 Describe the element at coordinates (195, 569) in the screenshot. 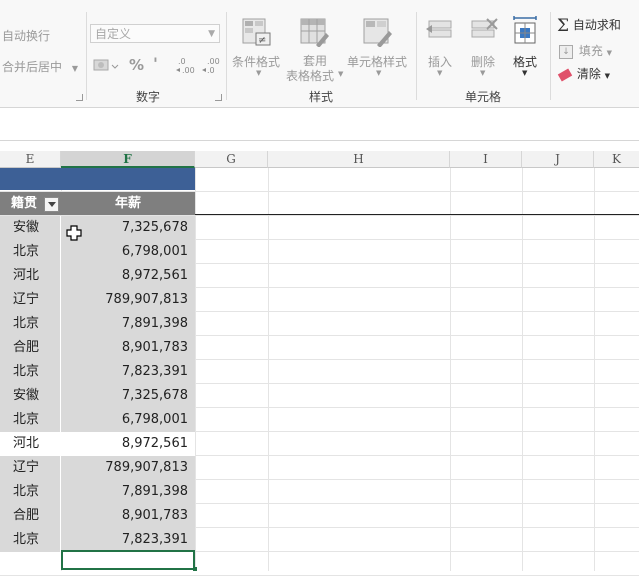

I see `fill-handle` at that location.